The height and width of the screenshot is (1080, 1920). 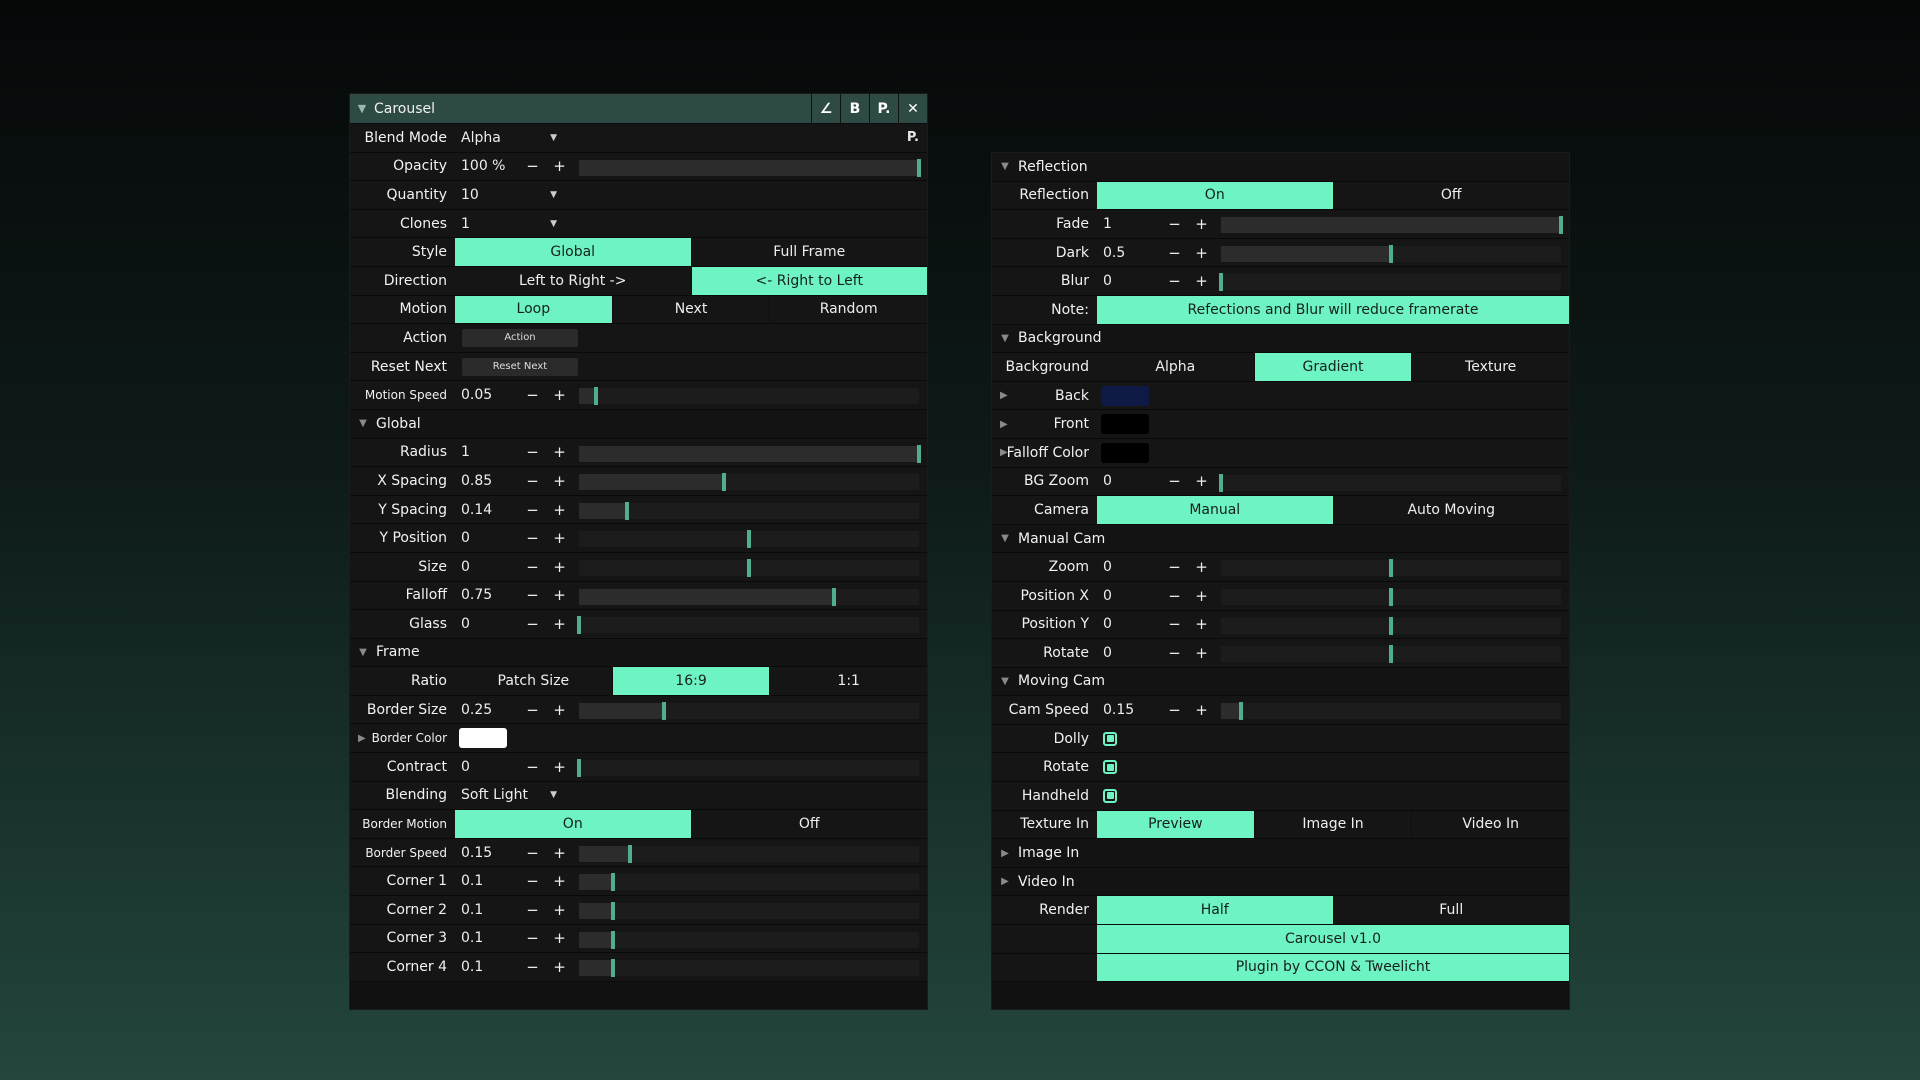 I want to click on corner-3-value: 0.1, so click(x=487, y=938).